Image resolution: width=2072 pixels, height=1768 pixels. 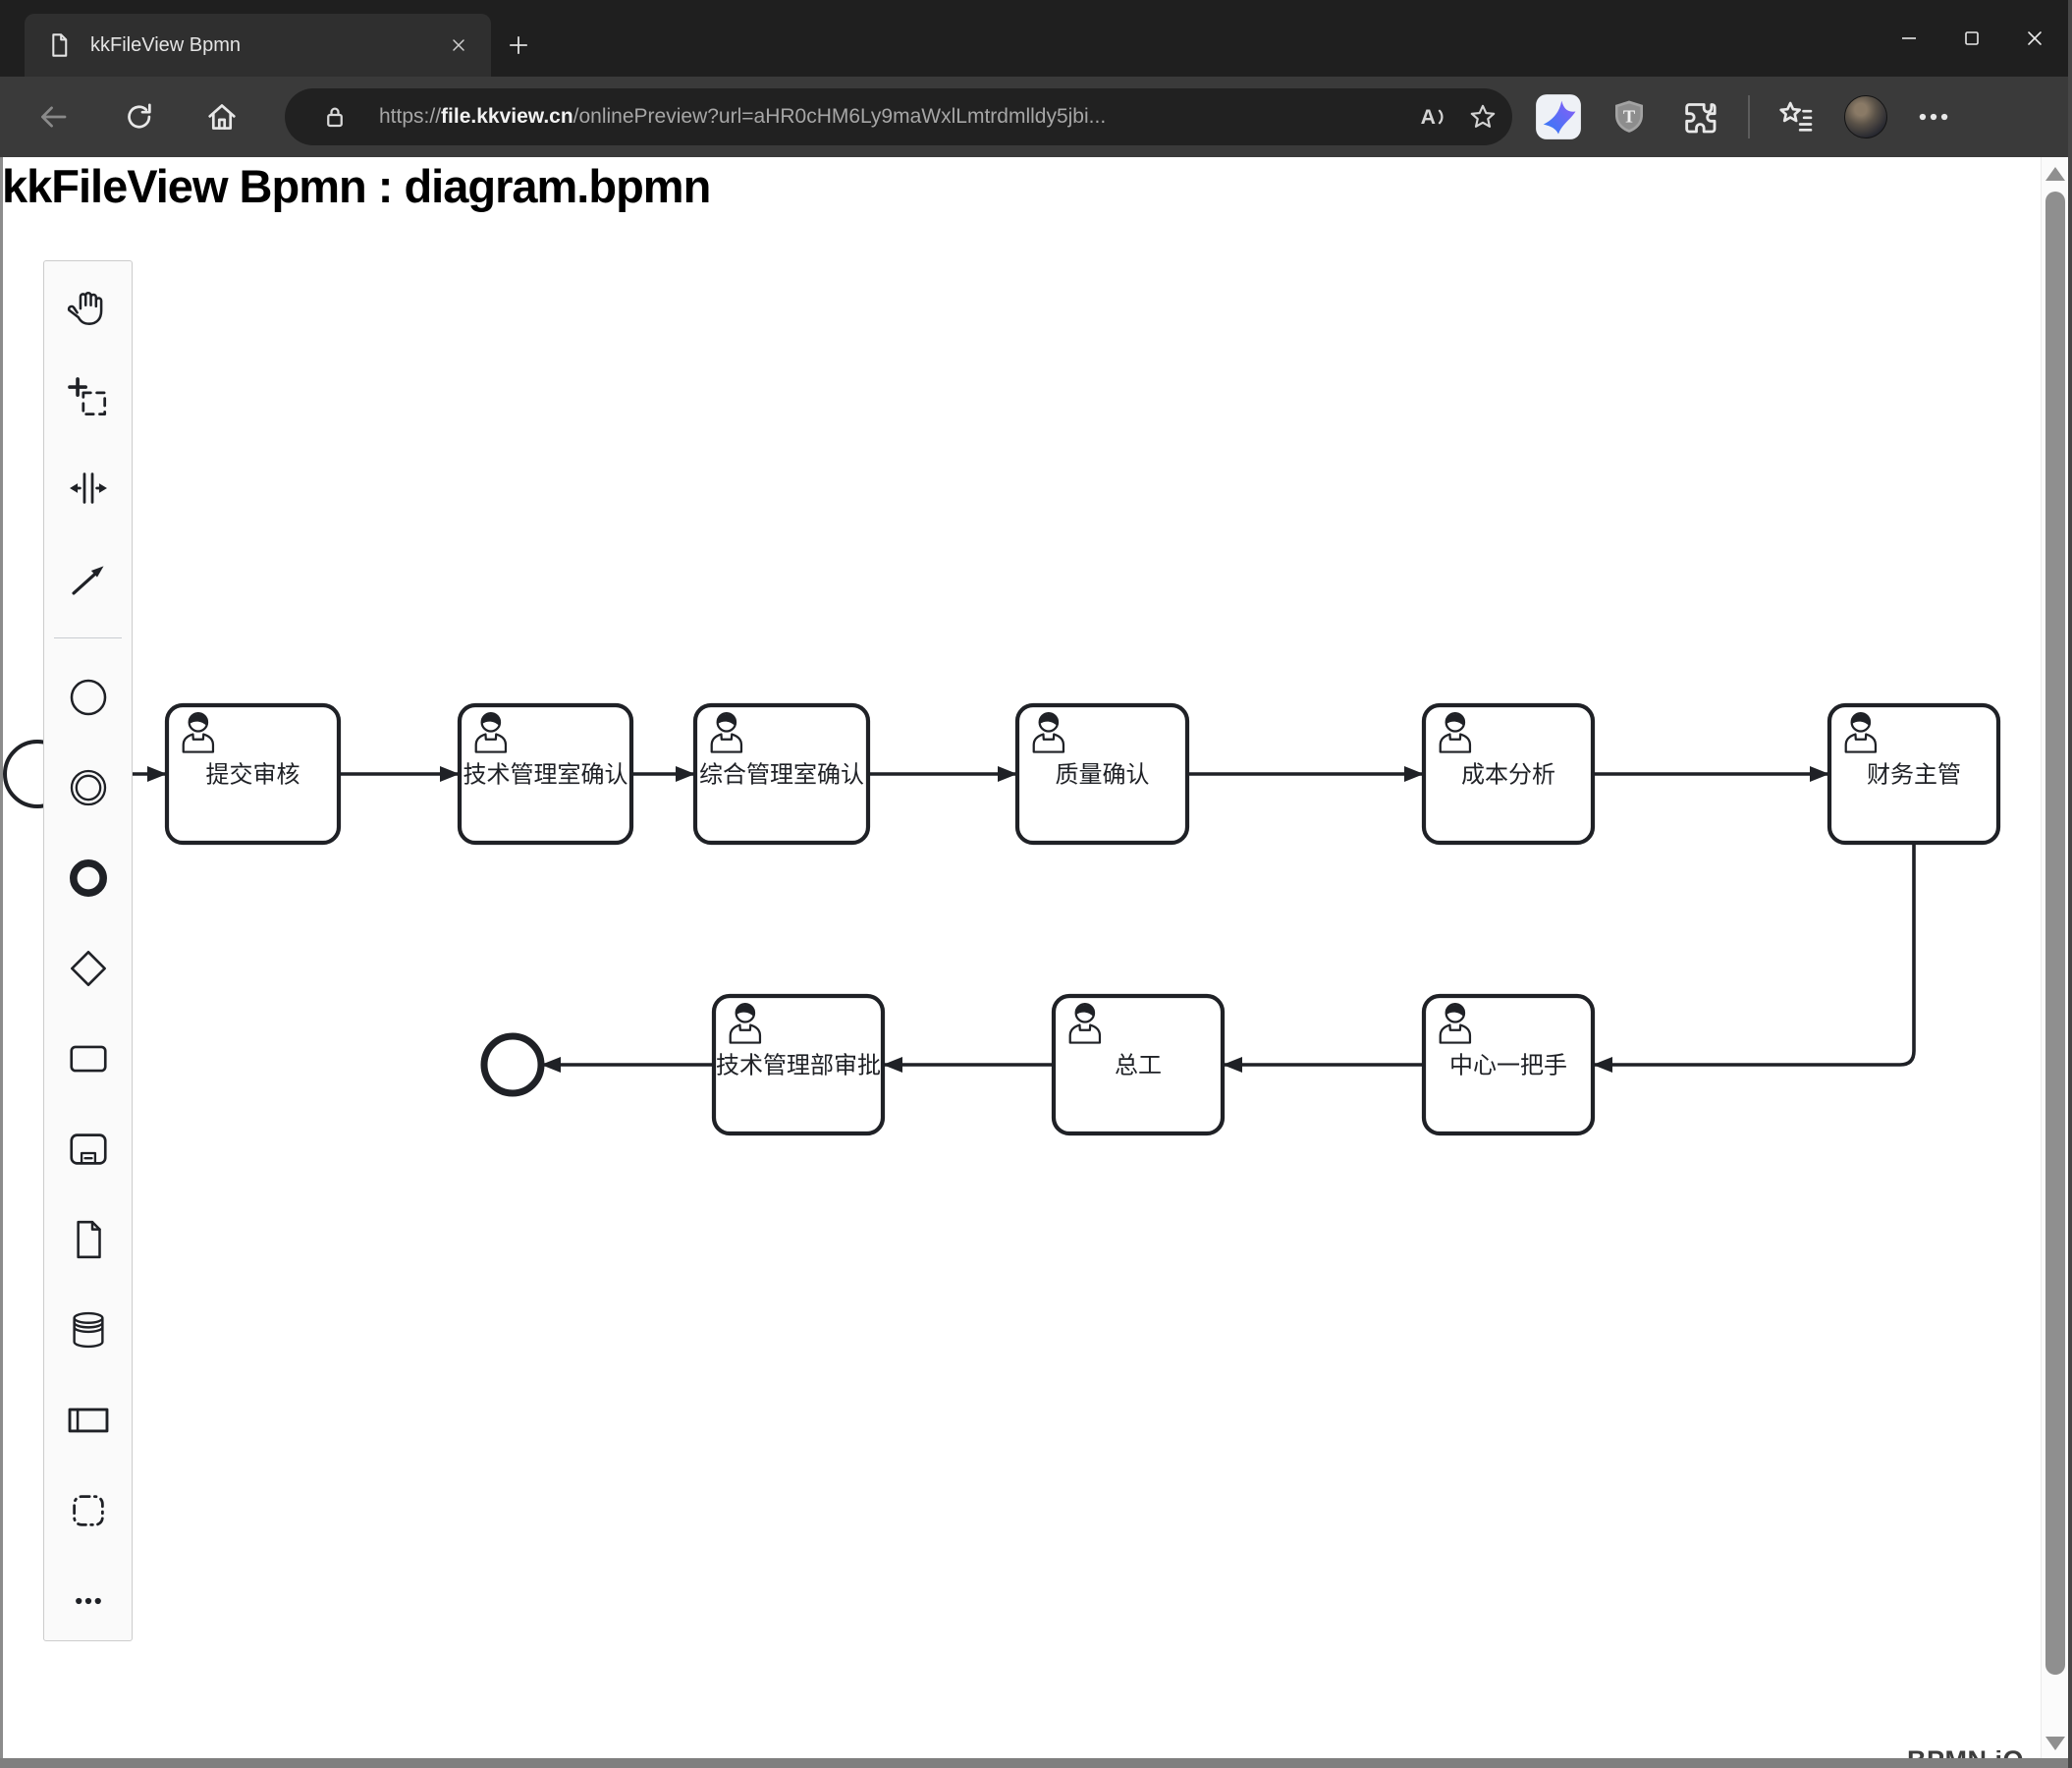 I want to click on favorite-star-icon, so click(x=1482, y=116).